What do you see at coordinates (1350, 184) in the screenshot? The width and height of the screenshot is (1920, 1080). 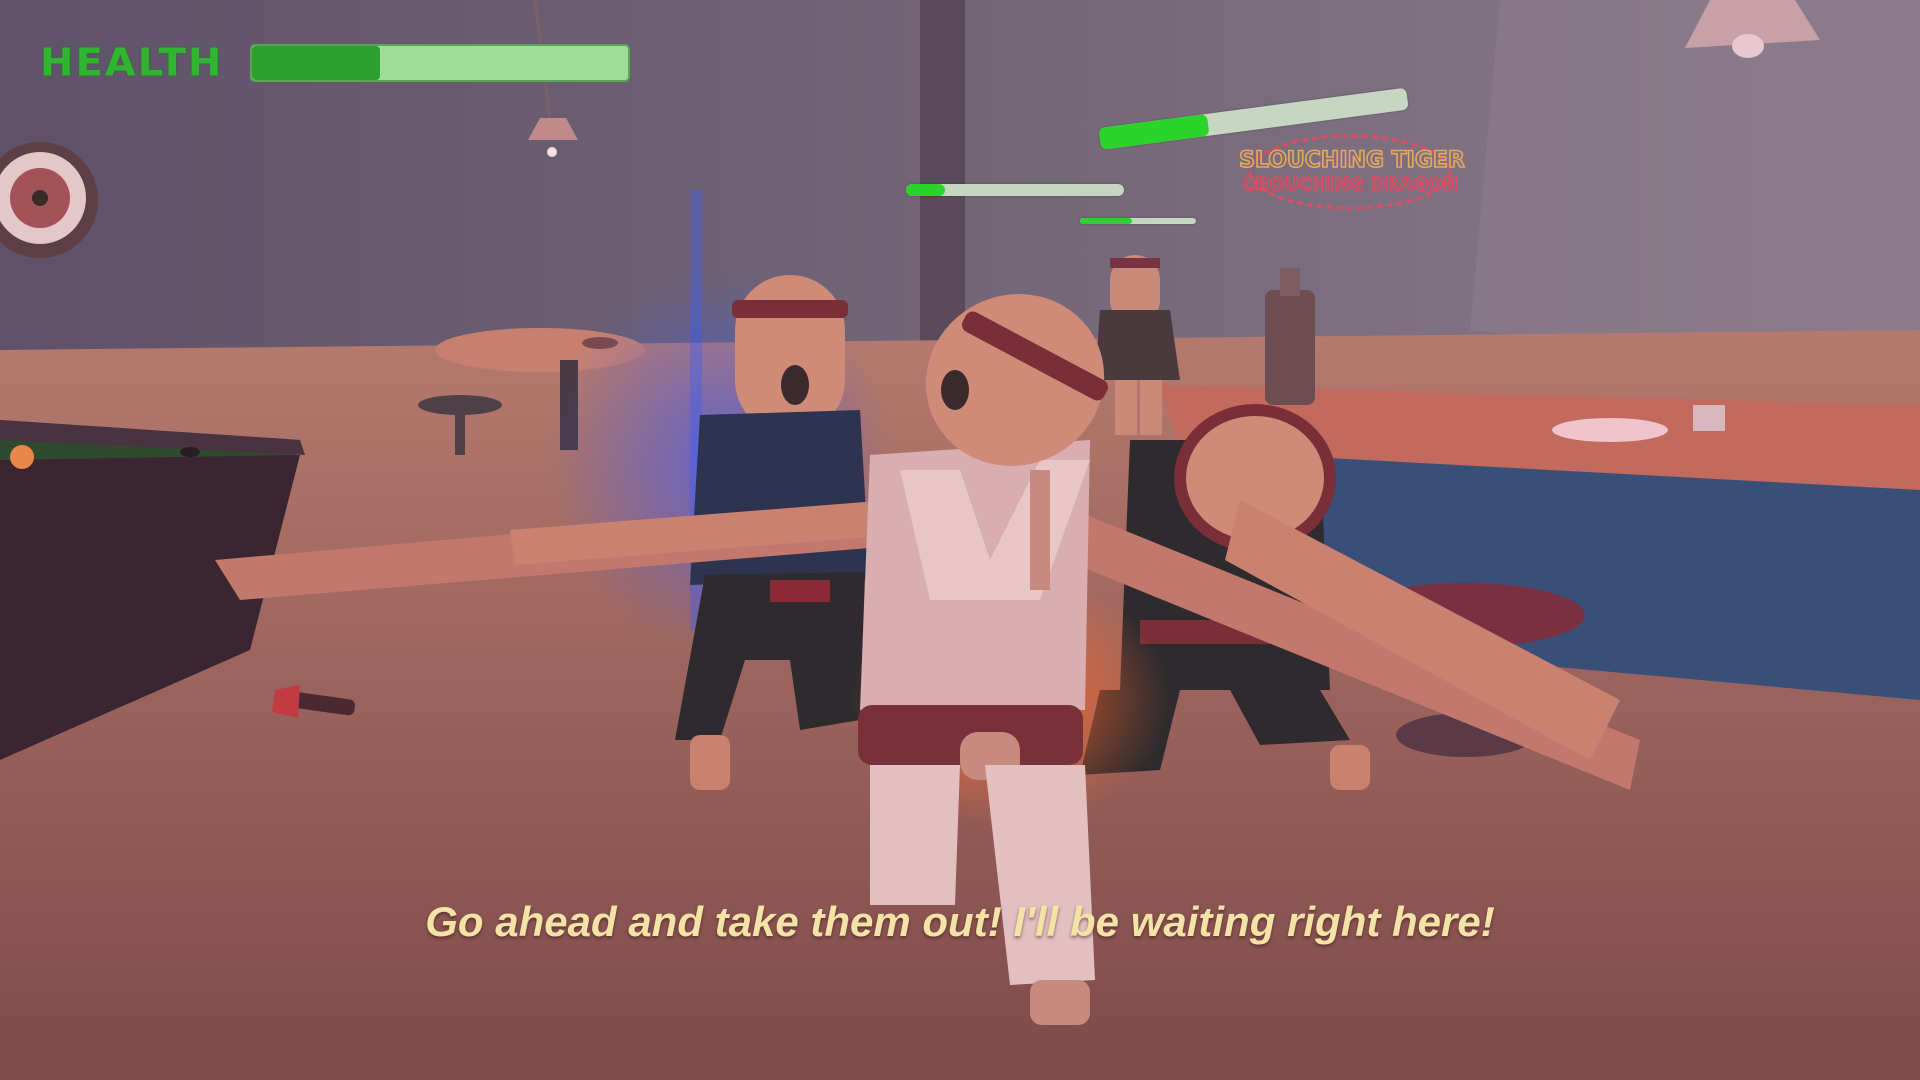 I see `neon-sign-line-2: CROUCHING DRAGON` at bounding box center [1350, 184].